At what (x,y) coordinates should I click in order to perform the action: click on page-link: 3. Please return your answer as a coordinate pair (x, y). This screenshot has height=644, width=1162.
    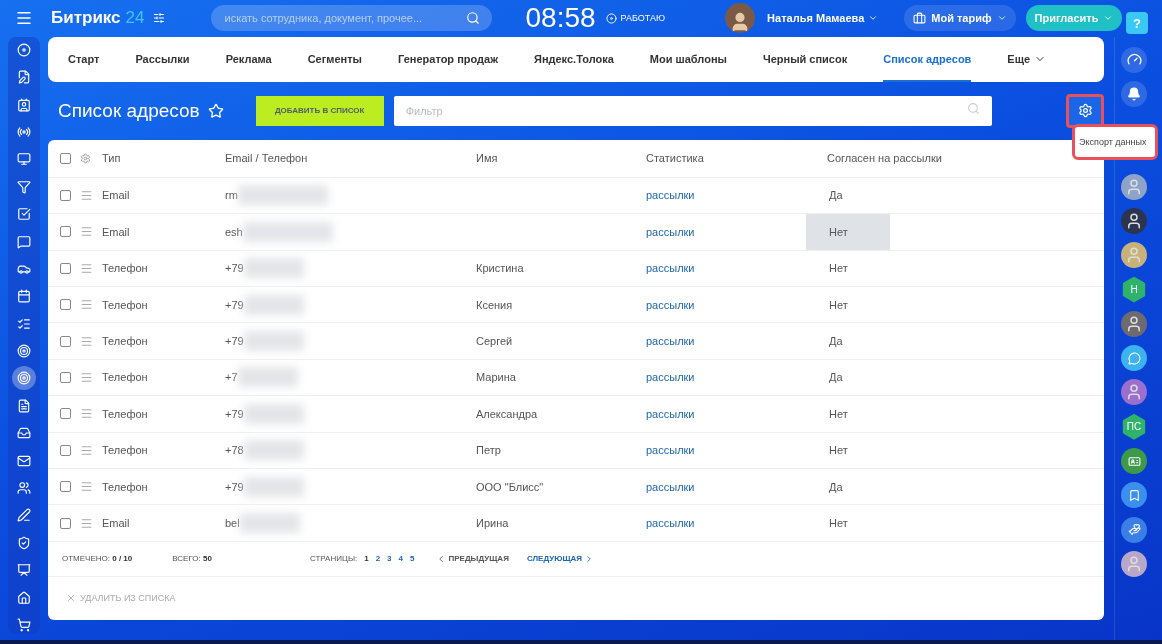
    Looking at the image, I should click on (389, 559).